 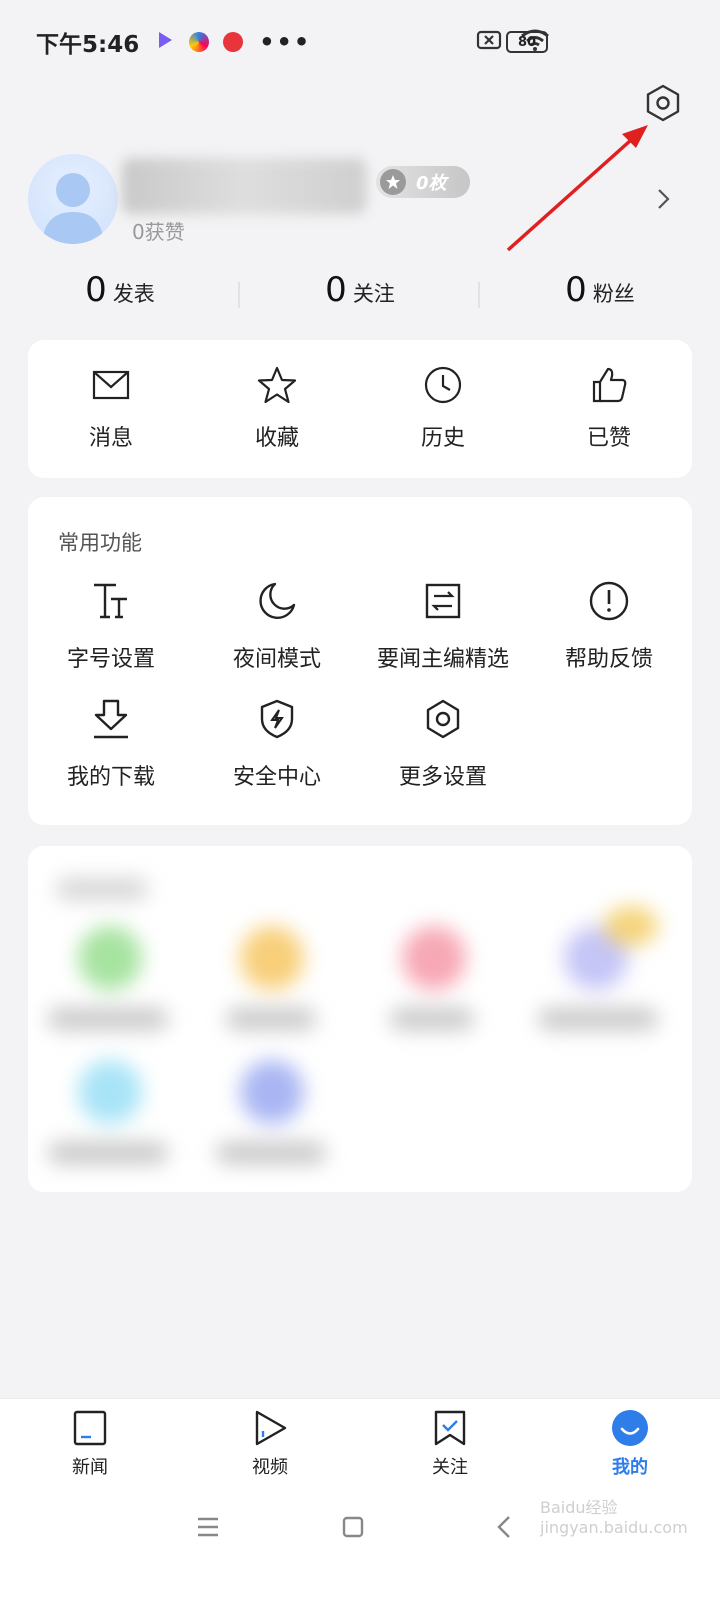 What do you see at coordinates (450, 1428) in the screenshot?
I see `bookmark-icon` at bounding box center [450, 1428].